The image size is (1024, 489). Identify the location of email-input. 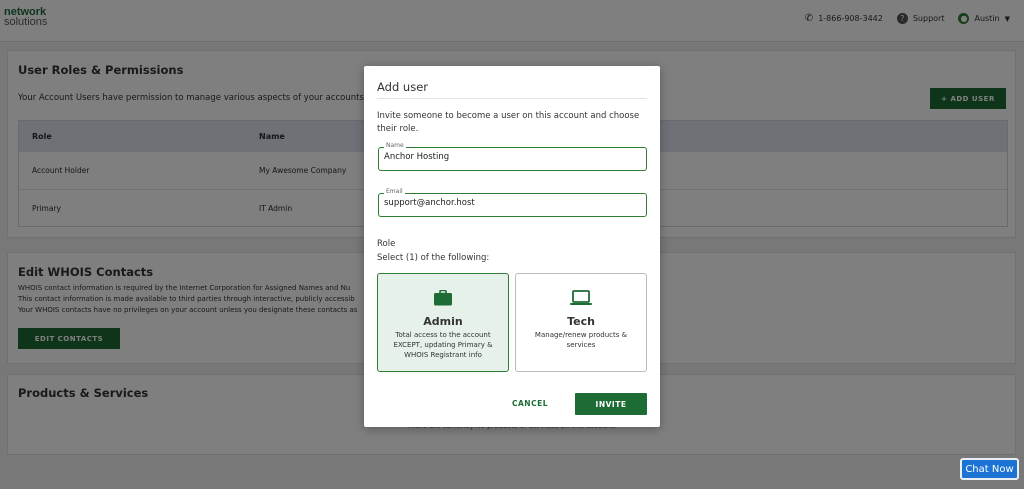
(511, 203).